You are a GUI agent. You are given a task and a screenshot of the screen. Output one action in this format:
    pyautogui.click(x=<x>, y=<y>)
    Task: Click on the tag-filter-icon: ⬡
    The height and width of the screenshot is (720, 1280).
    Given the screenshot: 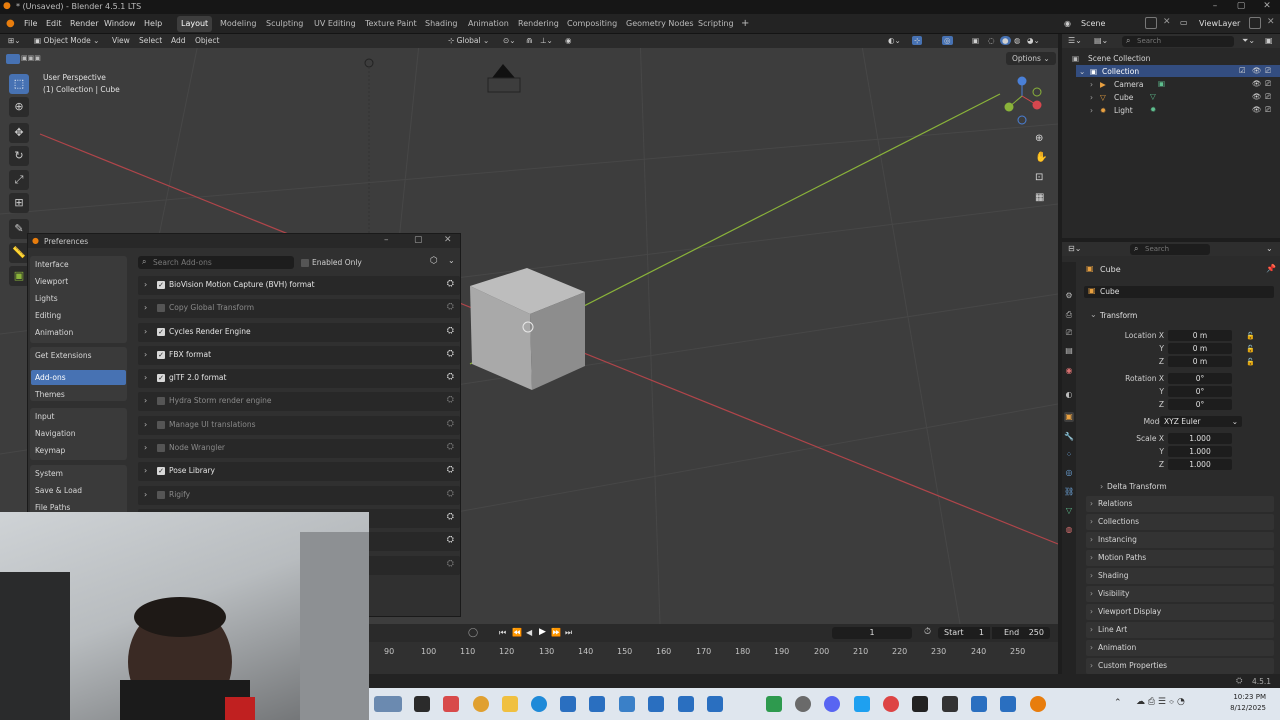 What is the action you would take?
    pyautogui.click(x=434, y=261)
    